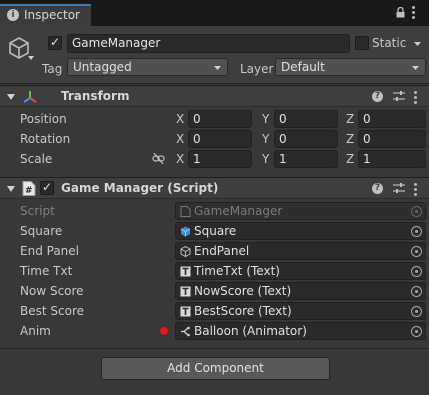 This screenshot has height=395, width=429. What do you see at coordinates (392, 119) in the screenshot?
I see `position-z-field: 0` at bounding box center [392, 119].